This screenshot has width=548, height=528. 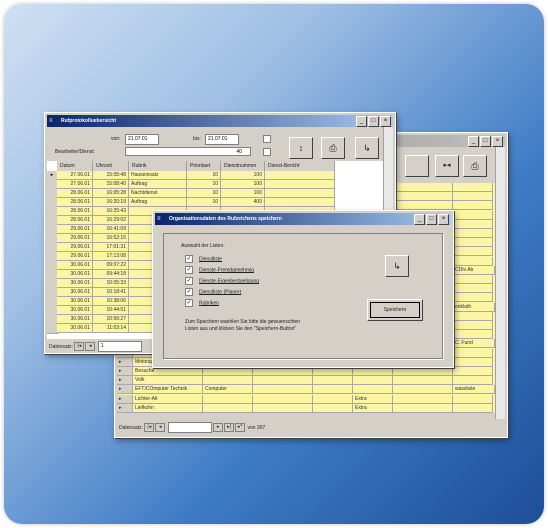 What do you see at coordinates (222, 139) in the screenshot?
I see `bis-date-field: 21.07.01` at bounding box center [222, 139].